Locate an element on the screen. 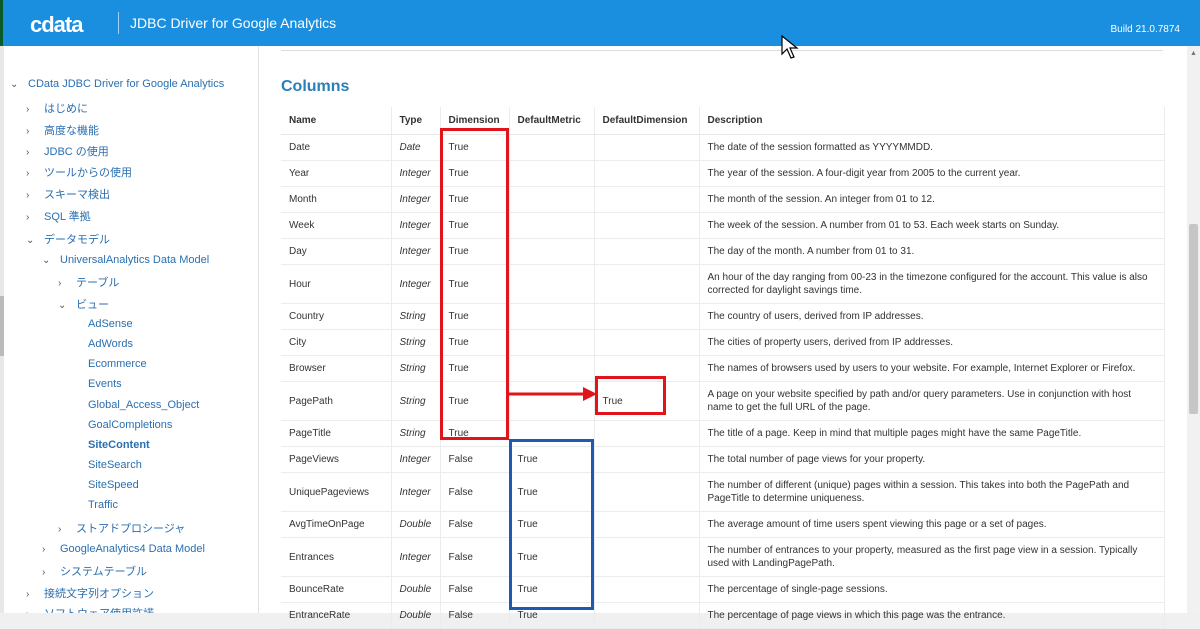  page-scrollbar is located at coordinates (1193, 329).